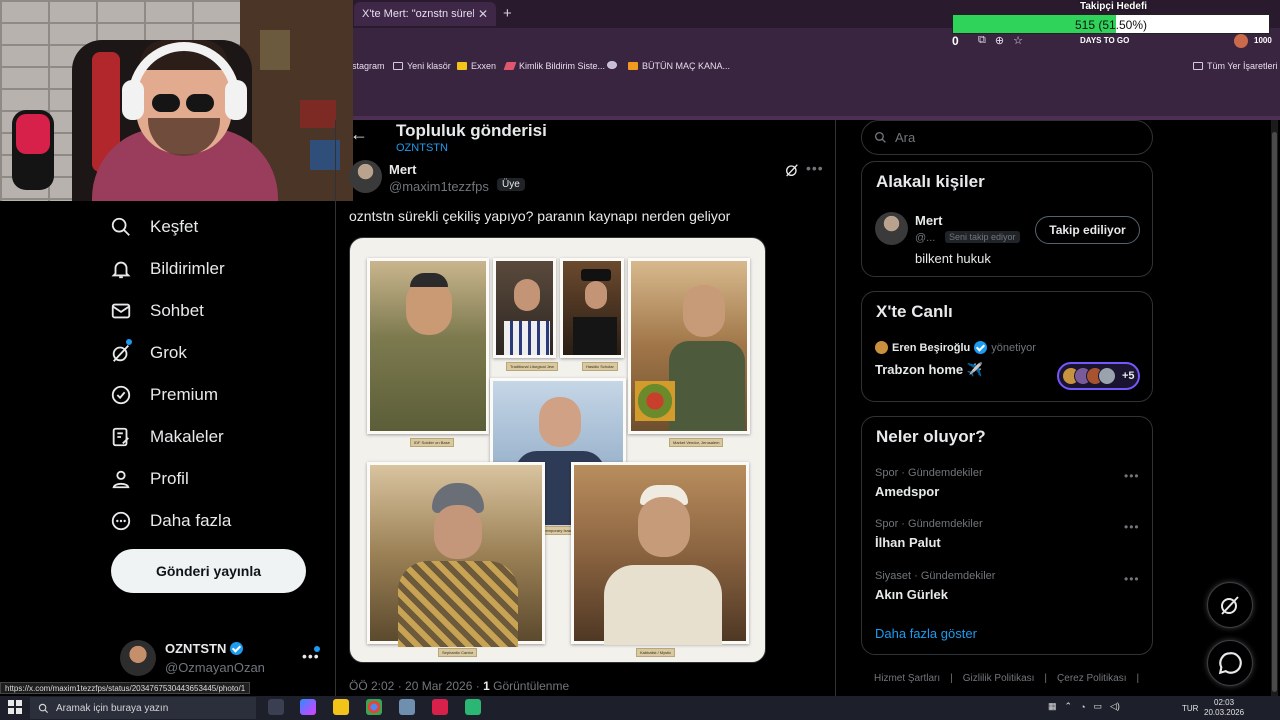 This screenshot has height=720, width=1280. What do you see at coordinates (929, 524) in the screenshot?
I see `trend-category: Spor · Gündemdekiler` at bounding box center [929, 524].